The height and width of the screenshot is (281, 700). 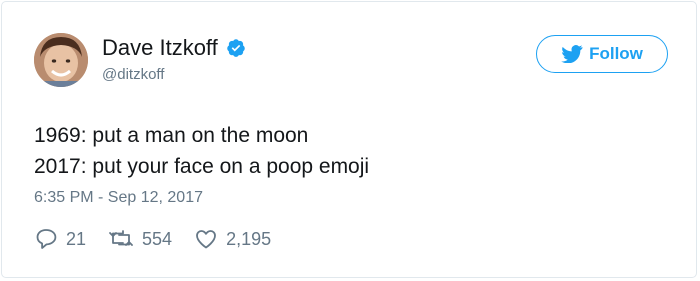 I want to click on tweet-actions: 21 554 2,195, so click(x=163, y=239).